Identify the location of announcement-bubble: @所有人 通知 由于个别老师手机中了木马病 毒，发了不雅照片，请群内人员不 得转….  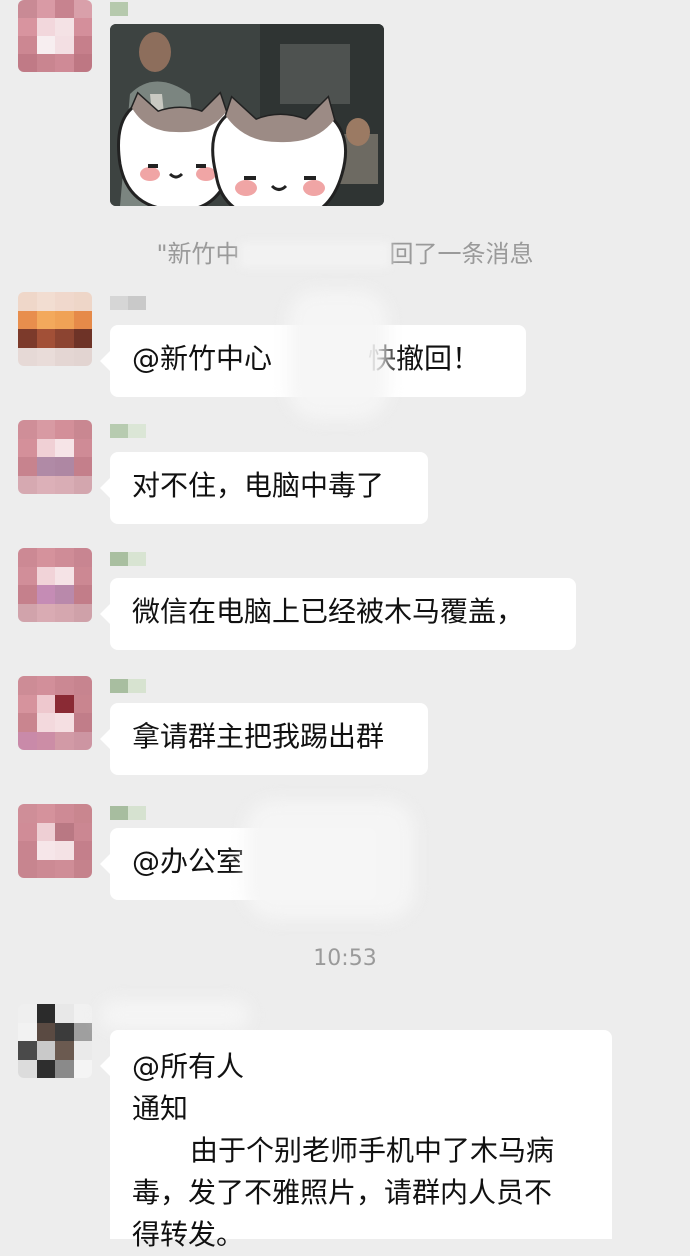
(356, 1140).